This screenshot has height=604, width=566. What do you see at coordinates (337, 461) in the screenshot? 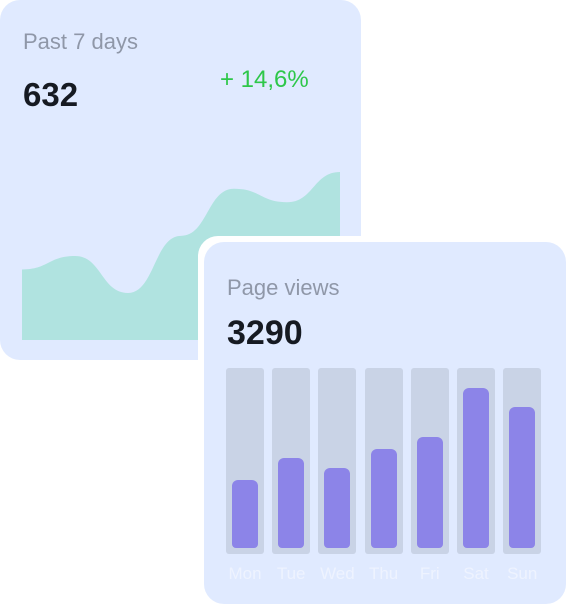
I see `bar-track-wed` at bounding box center [337, 461].